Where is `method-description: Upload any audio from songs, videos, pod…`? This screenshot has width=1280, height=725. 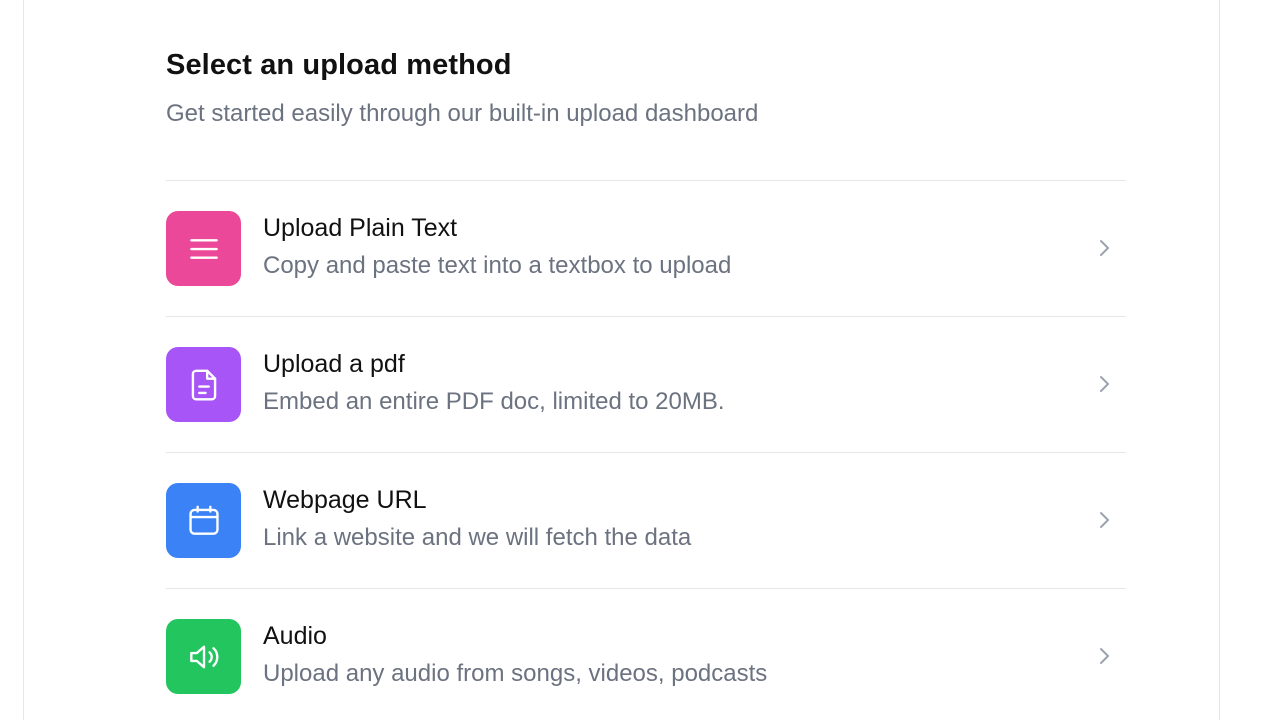
method-description: Upload any audio from songs, videos, pod… is located at coordinates (515, 673).